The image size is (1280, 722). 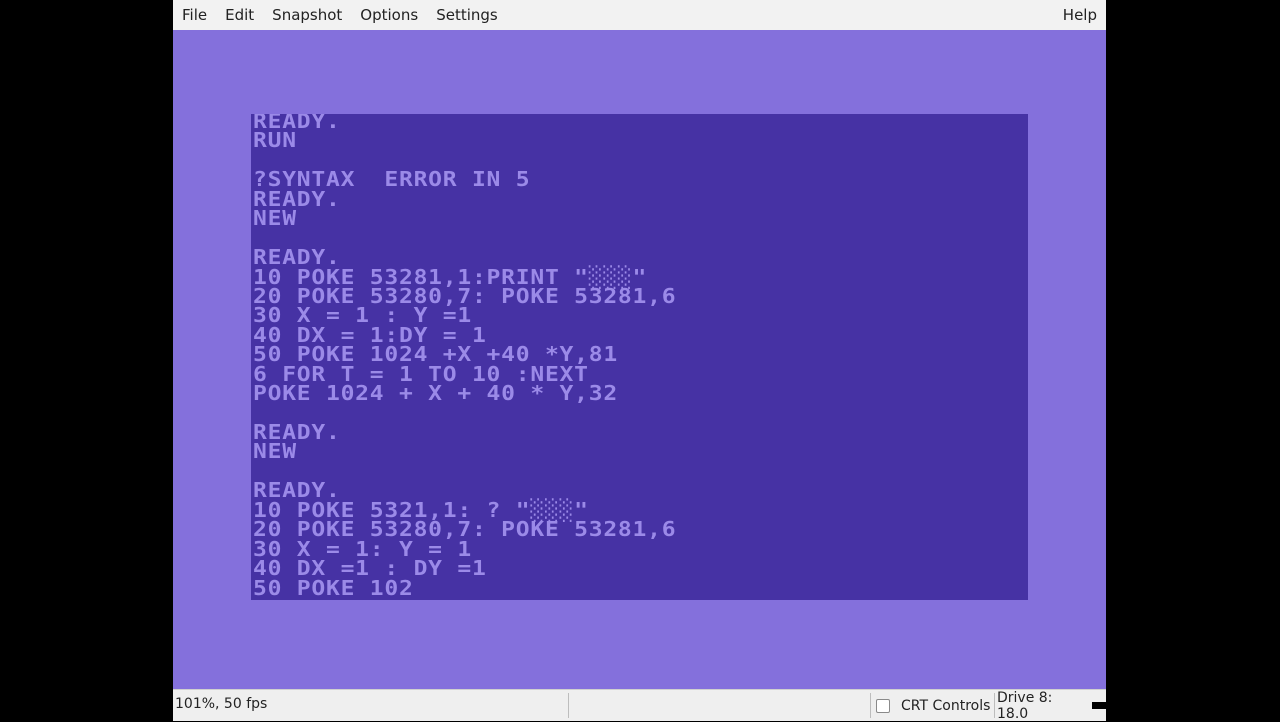 What do you see at coordinates (239, 15) in the screenshot?
I see `menu-edit: Edit` at bounding box center [239, 15].